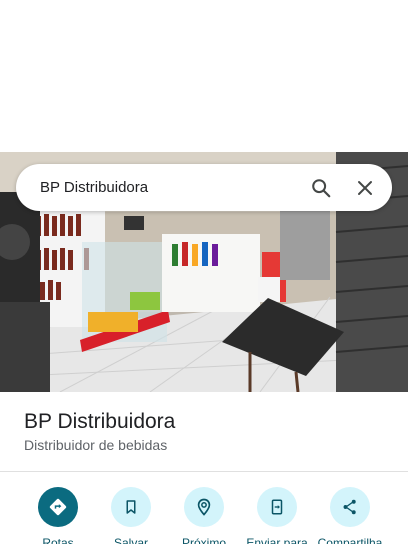  What do you see at coordinates (277, 507) in the screenshot?
I see `send-to-phone-icon` at bounding box center [277, 507].